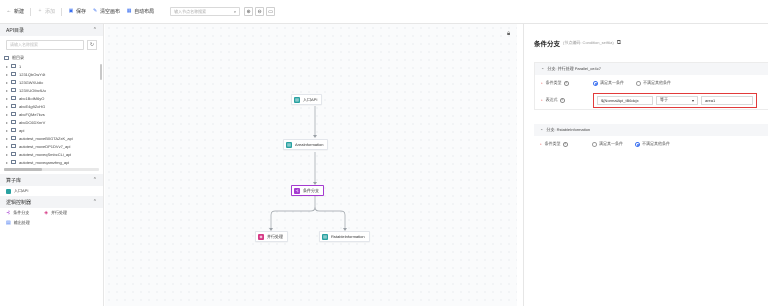  Describe the element at coordinates (306, 144) in the screenshot. I see `node-area-information: ▤ AreaInformation` at that location.